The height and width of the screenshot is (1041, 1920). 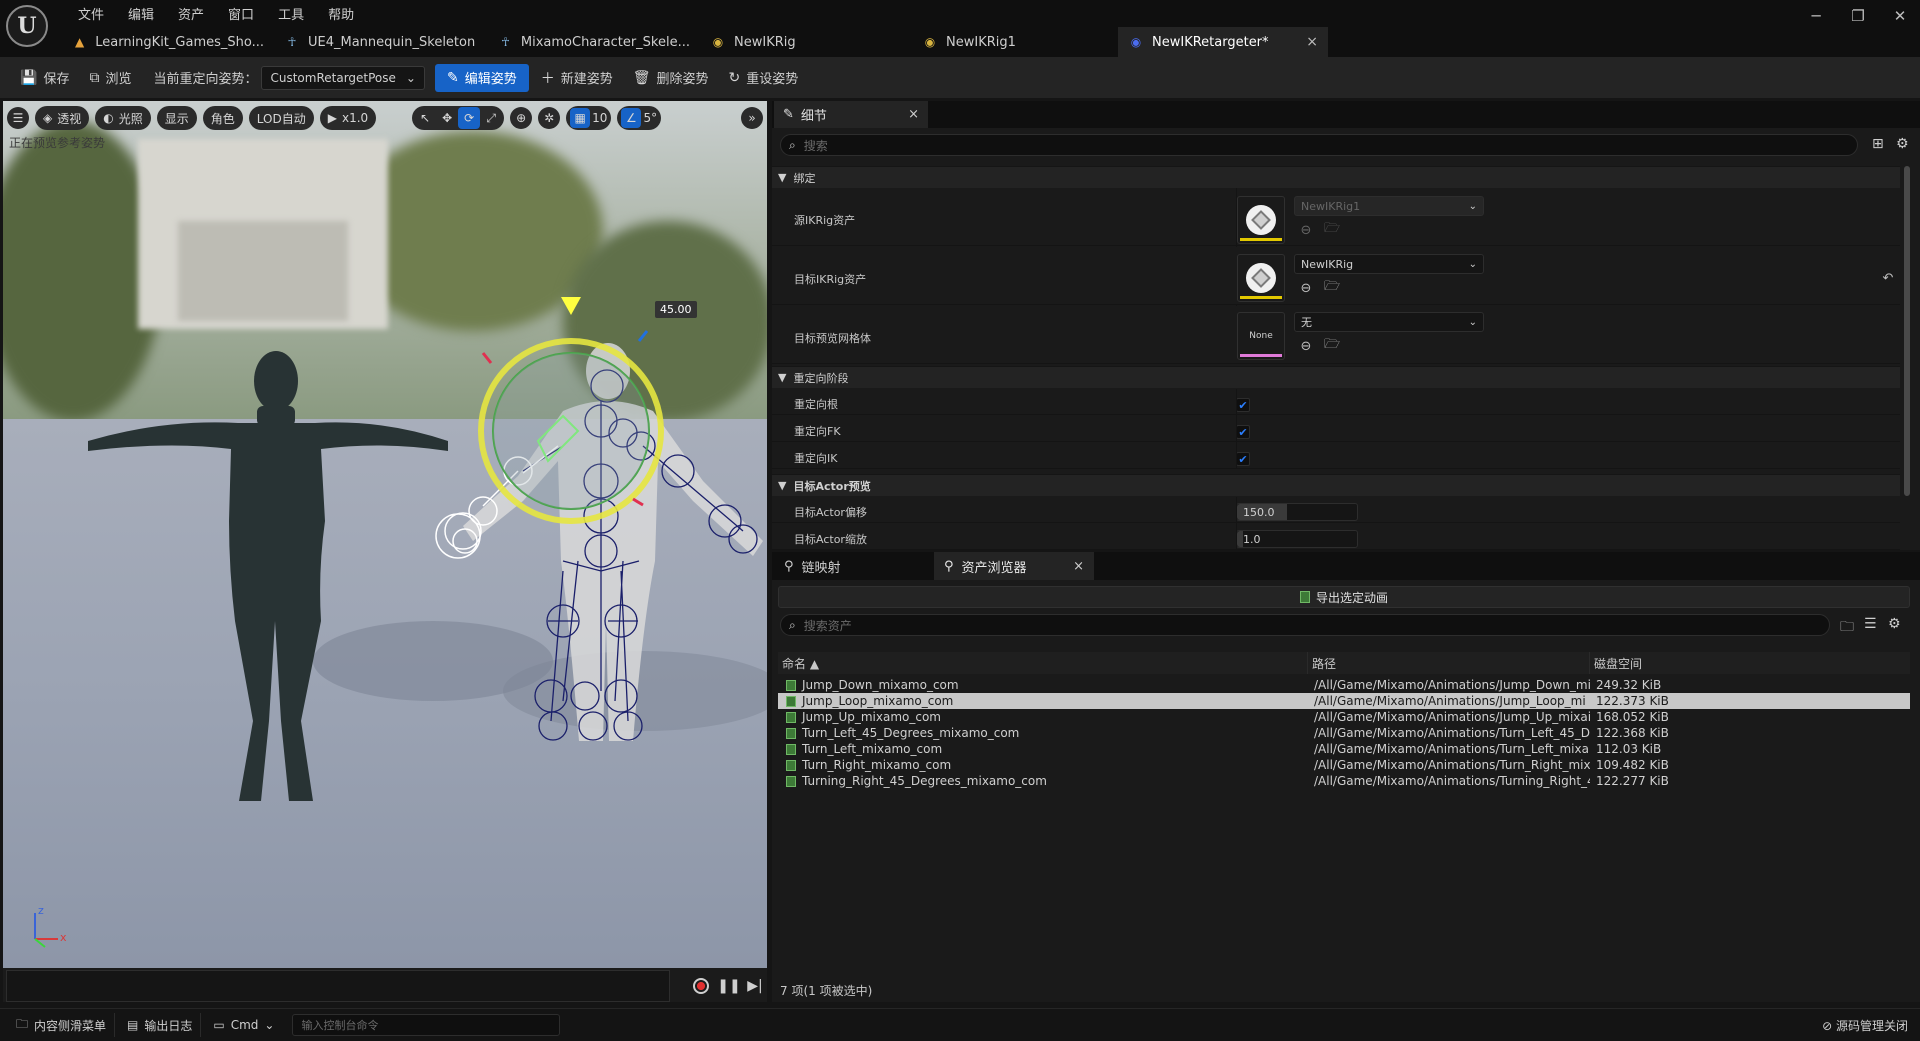 What do you see at coordinates (341, 13) in the screenshot?
I see `menu-help: 帮助` at bounding box center [341, 13].